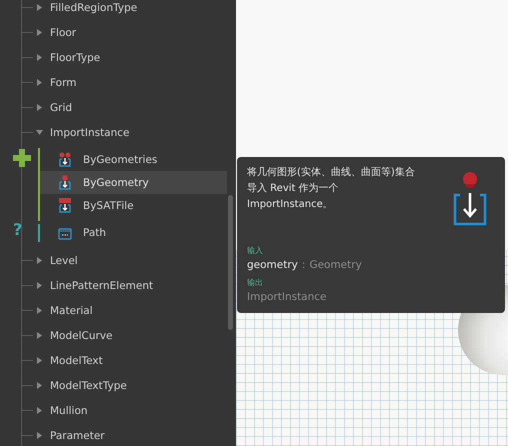 This screenshot has width=508, height=446. What do you see at coordinates (90, 132) in the screenshot?
I see `category-item: ImportInstance` at bounding box center [90, 132].